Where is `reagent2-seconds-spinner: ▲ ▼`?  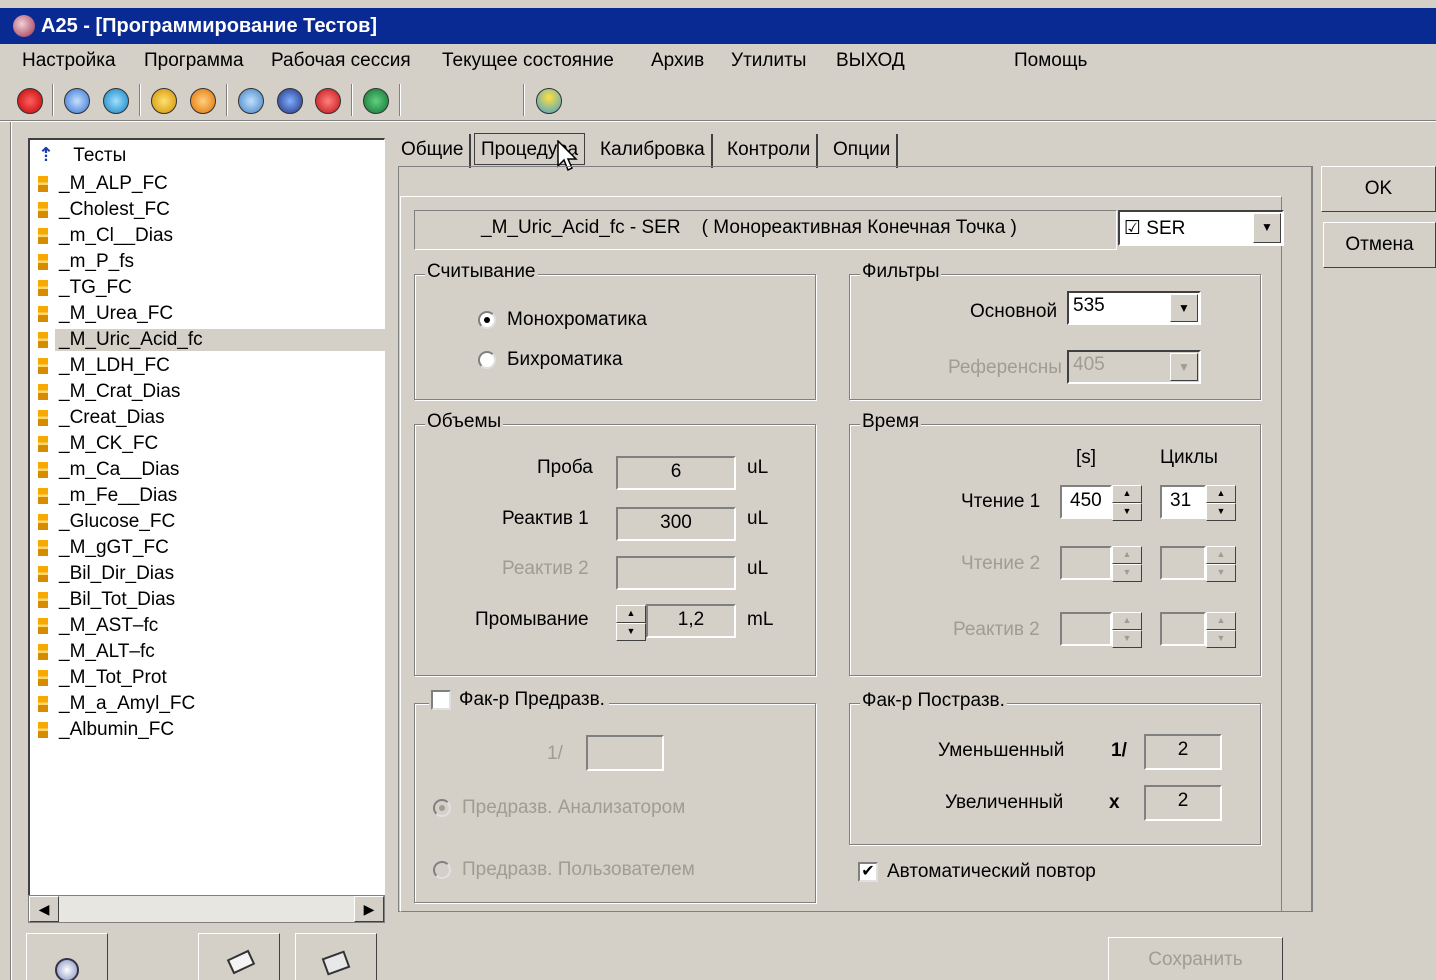 reagent2-seconds-spinner: ▲ ▼ is located at coordinates (1127, 630).